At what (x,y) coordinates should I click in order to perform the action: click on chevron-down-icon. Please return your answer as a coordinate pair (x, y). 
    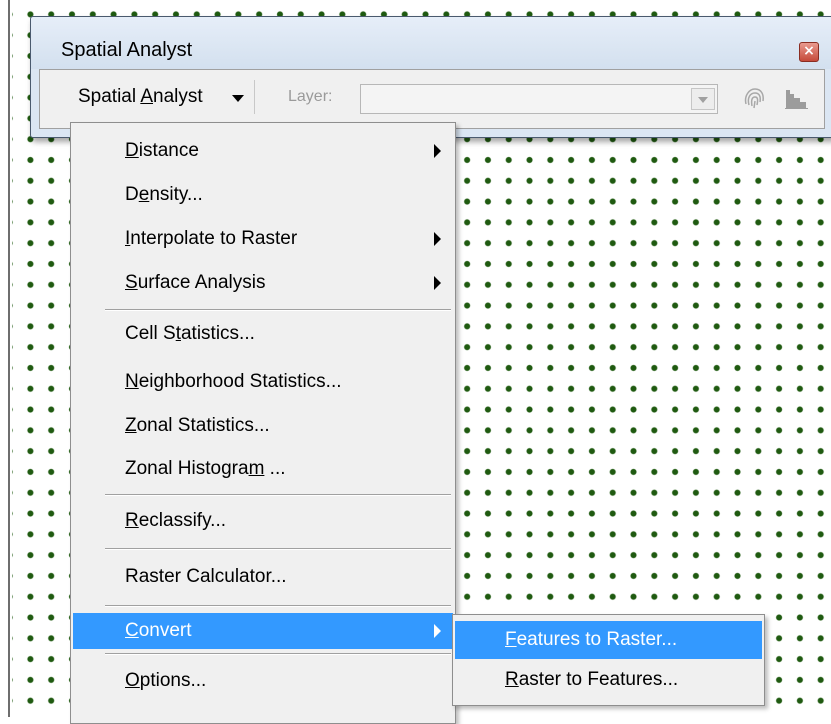
    Looking at the image, I should click on (238, 98).